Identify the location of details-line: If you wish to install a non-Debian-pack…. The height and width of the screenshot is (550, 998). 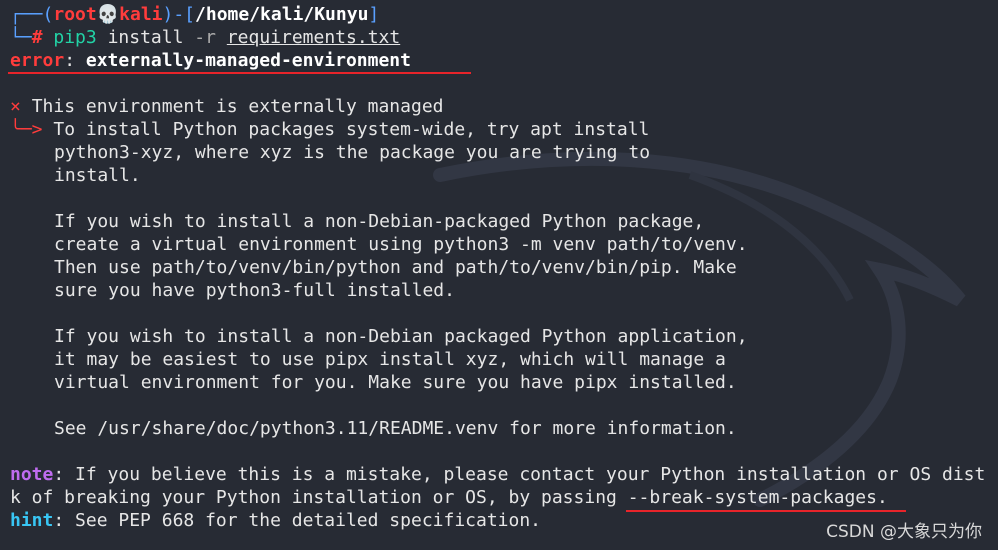
(379, 221).